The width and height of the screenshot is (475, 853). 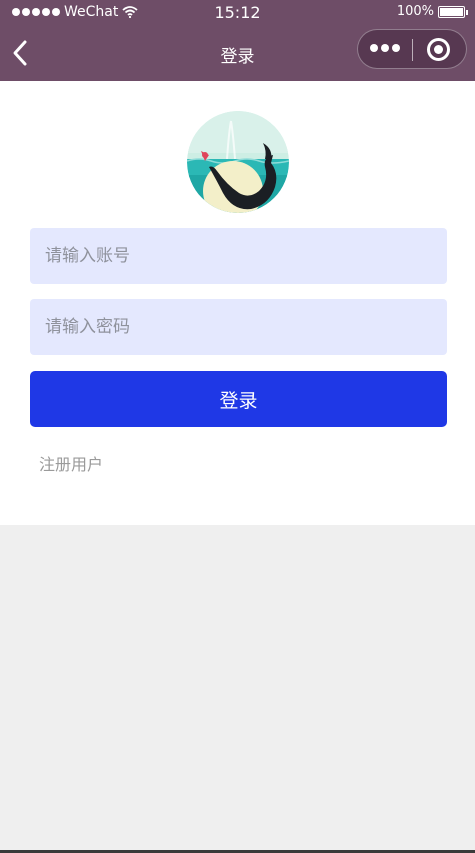 What do you see at coordinates (385, 48) in the screenshot?
I see `more-dots-icon` at bounding box center [385, 48].